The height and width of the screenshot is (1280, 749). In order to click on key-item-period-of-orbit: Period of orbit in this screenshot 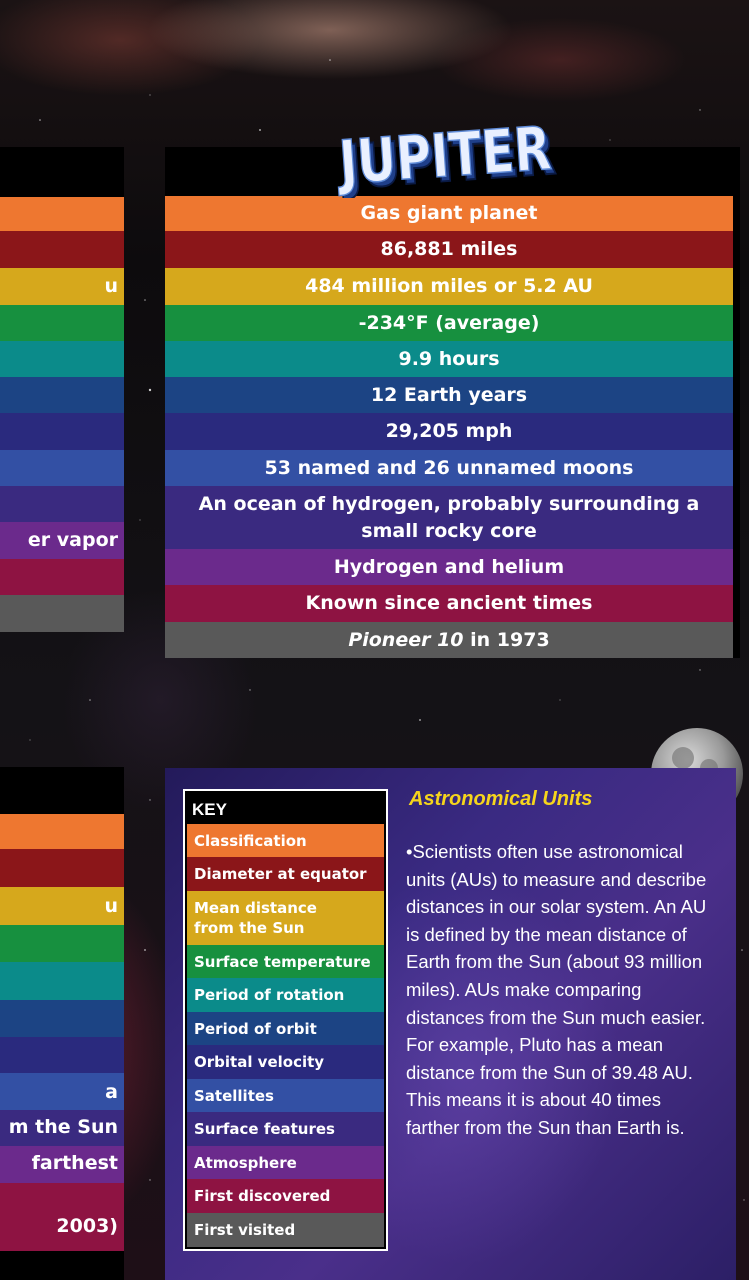, I will do `click(285, 1028)`.